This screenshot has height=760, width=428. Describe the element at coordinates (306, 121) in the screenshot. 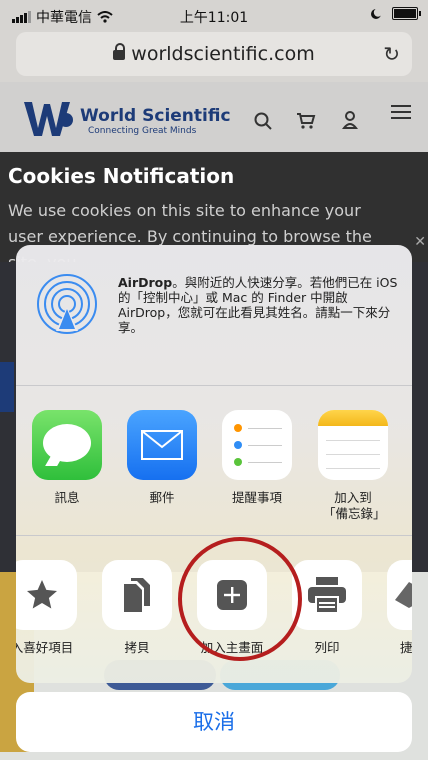

I see `cart-icon` at that location.